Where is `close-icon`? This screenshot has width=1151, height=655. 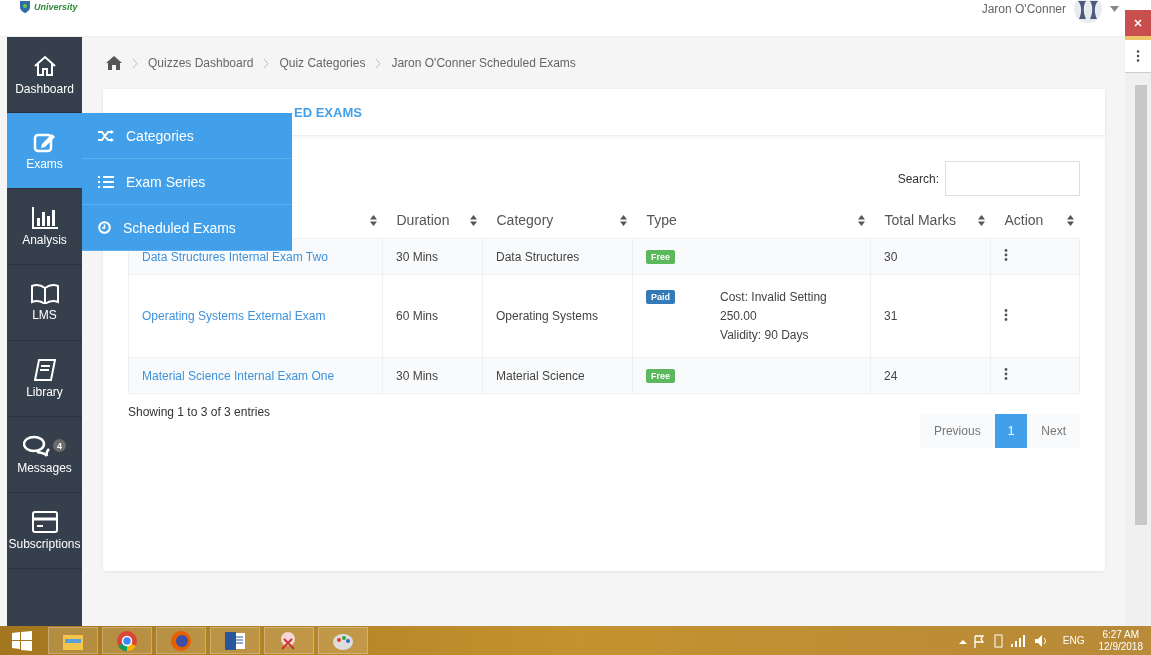 close-icon is located at coordinates (1138, 23).